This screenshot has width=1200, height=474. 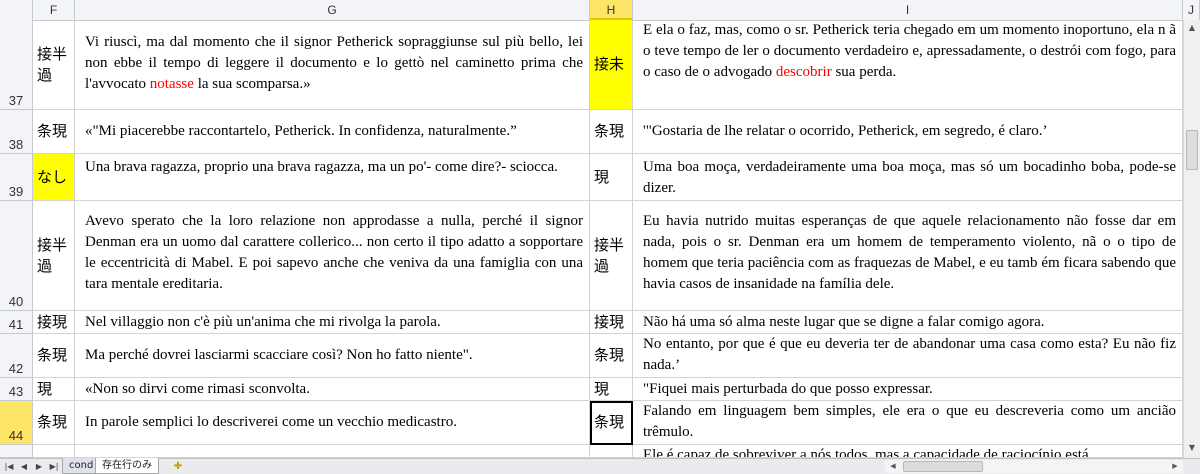 What do you see at coordinates (611, 65) in the screenshot?
I see `tag-cell-pt: 接未` at bounding box center [611, 65].